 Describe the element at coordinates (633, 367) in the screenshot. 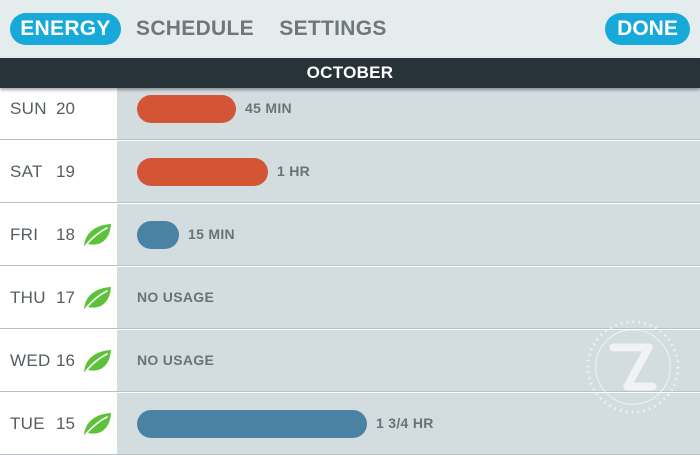

I see `watermark-logo` at that location.